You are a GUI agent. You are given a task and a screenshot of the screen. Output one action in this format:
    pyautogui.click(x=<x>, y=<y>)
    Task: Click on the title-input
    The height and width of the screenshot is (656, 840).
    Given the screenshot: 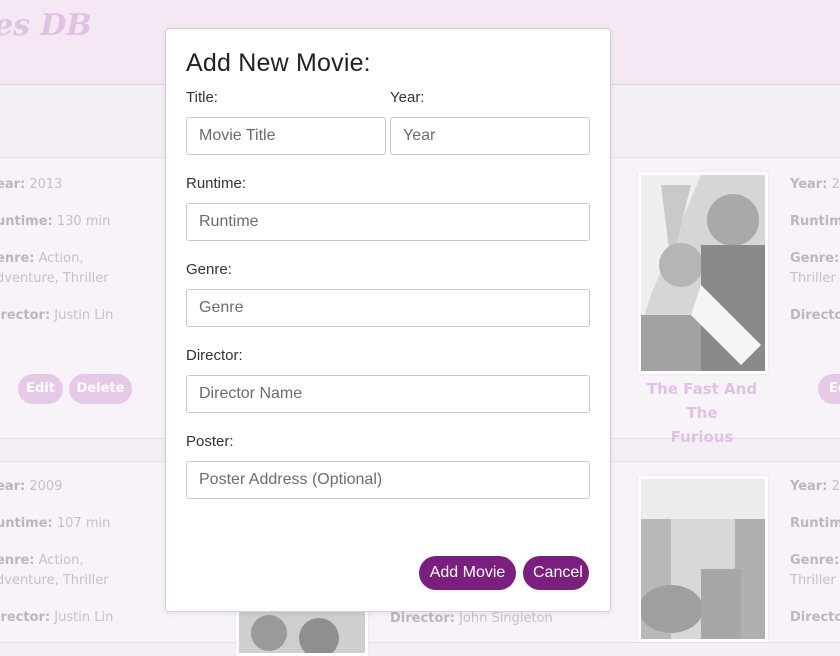 What is the action you would take?
    pyautogui.click(x=286, y=136)
    